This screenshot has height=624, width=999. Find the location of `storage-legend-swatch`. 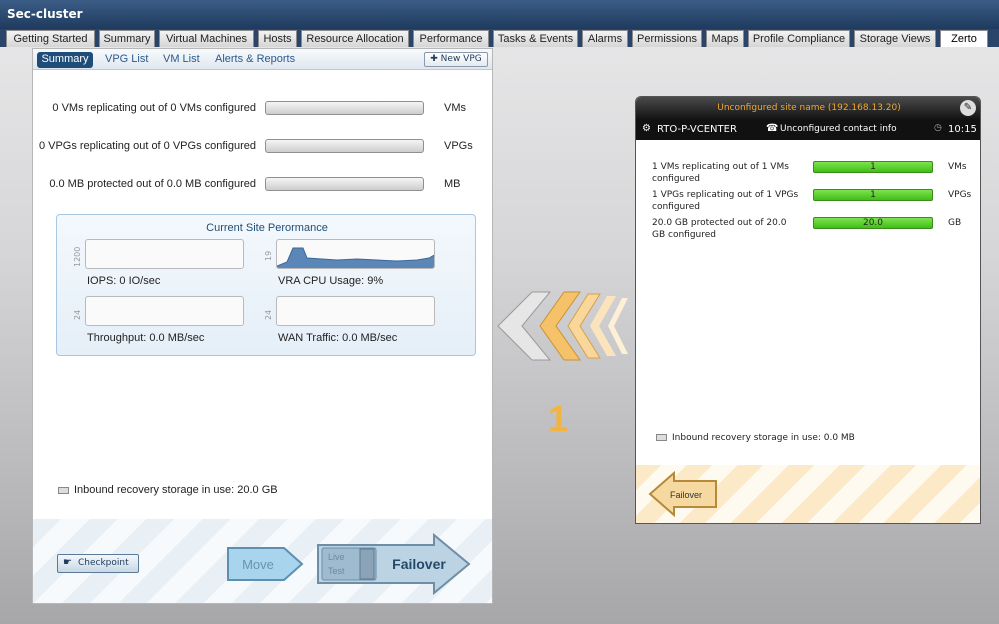

storage-legend-swatch is located at coordinates (63, 490).